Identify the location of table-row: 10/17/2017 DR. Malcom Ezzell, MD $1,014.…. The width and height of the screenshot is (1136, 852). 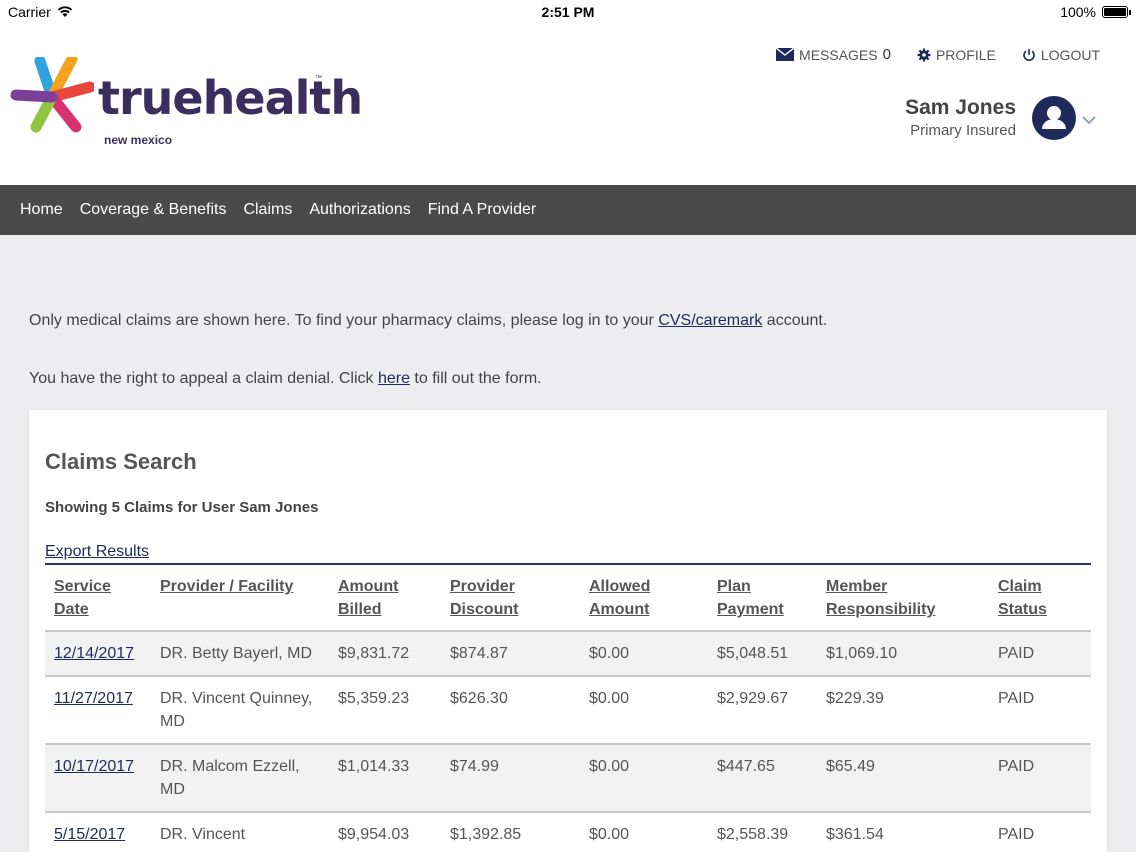
(568, 778).